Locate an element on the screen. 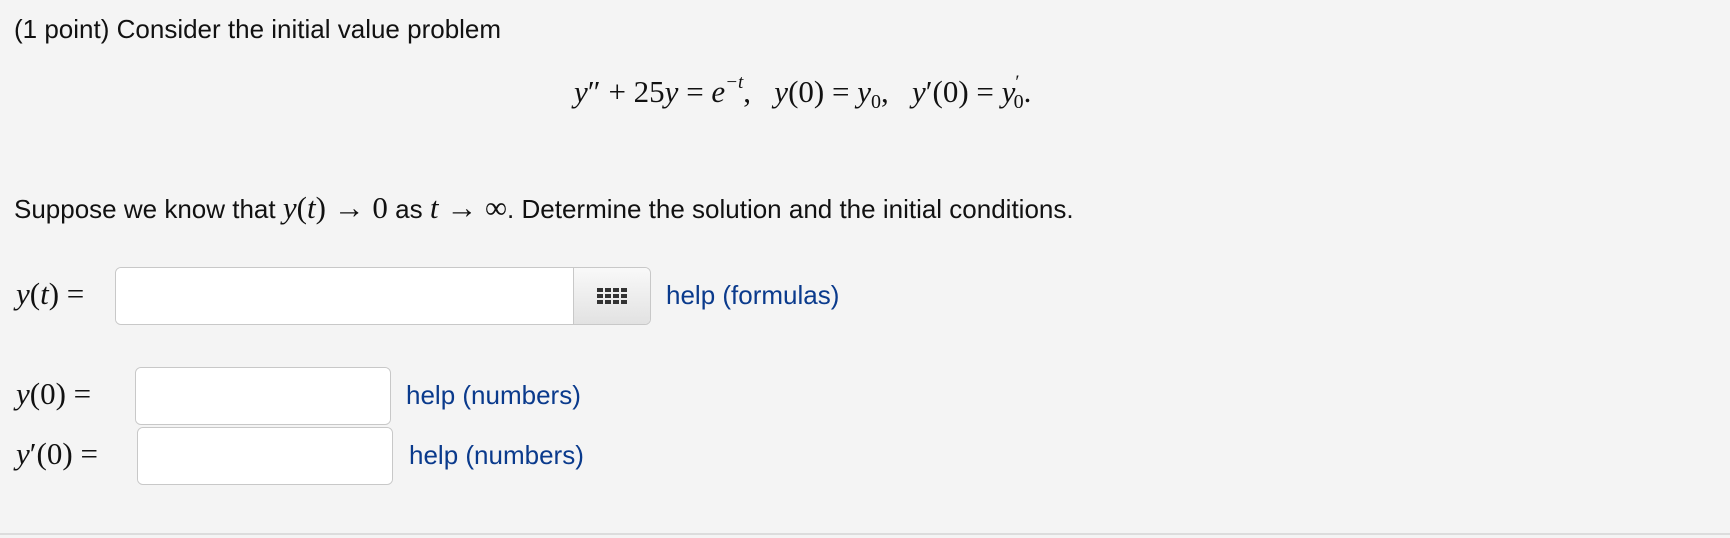 The height and width of the screenshot is (538, 1730). points-label: (1 point) is located at coordinates (62, 29).